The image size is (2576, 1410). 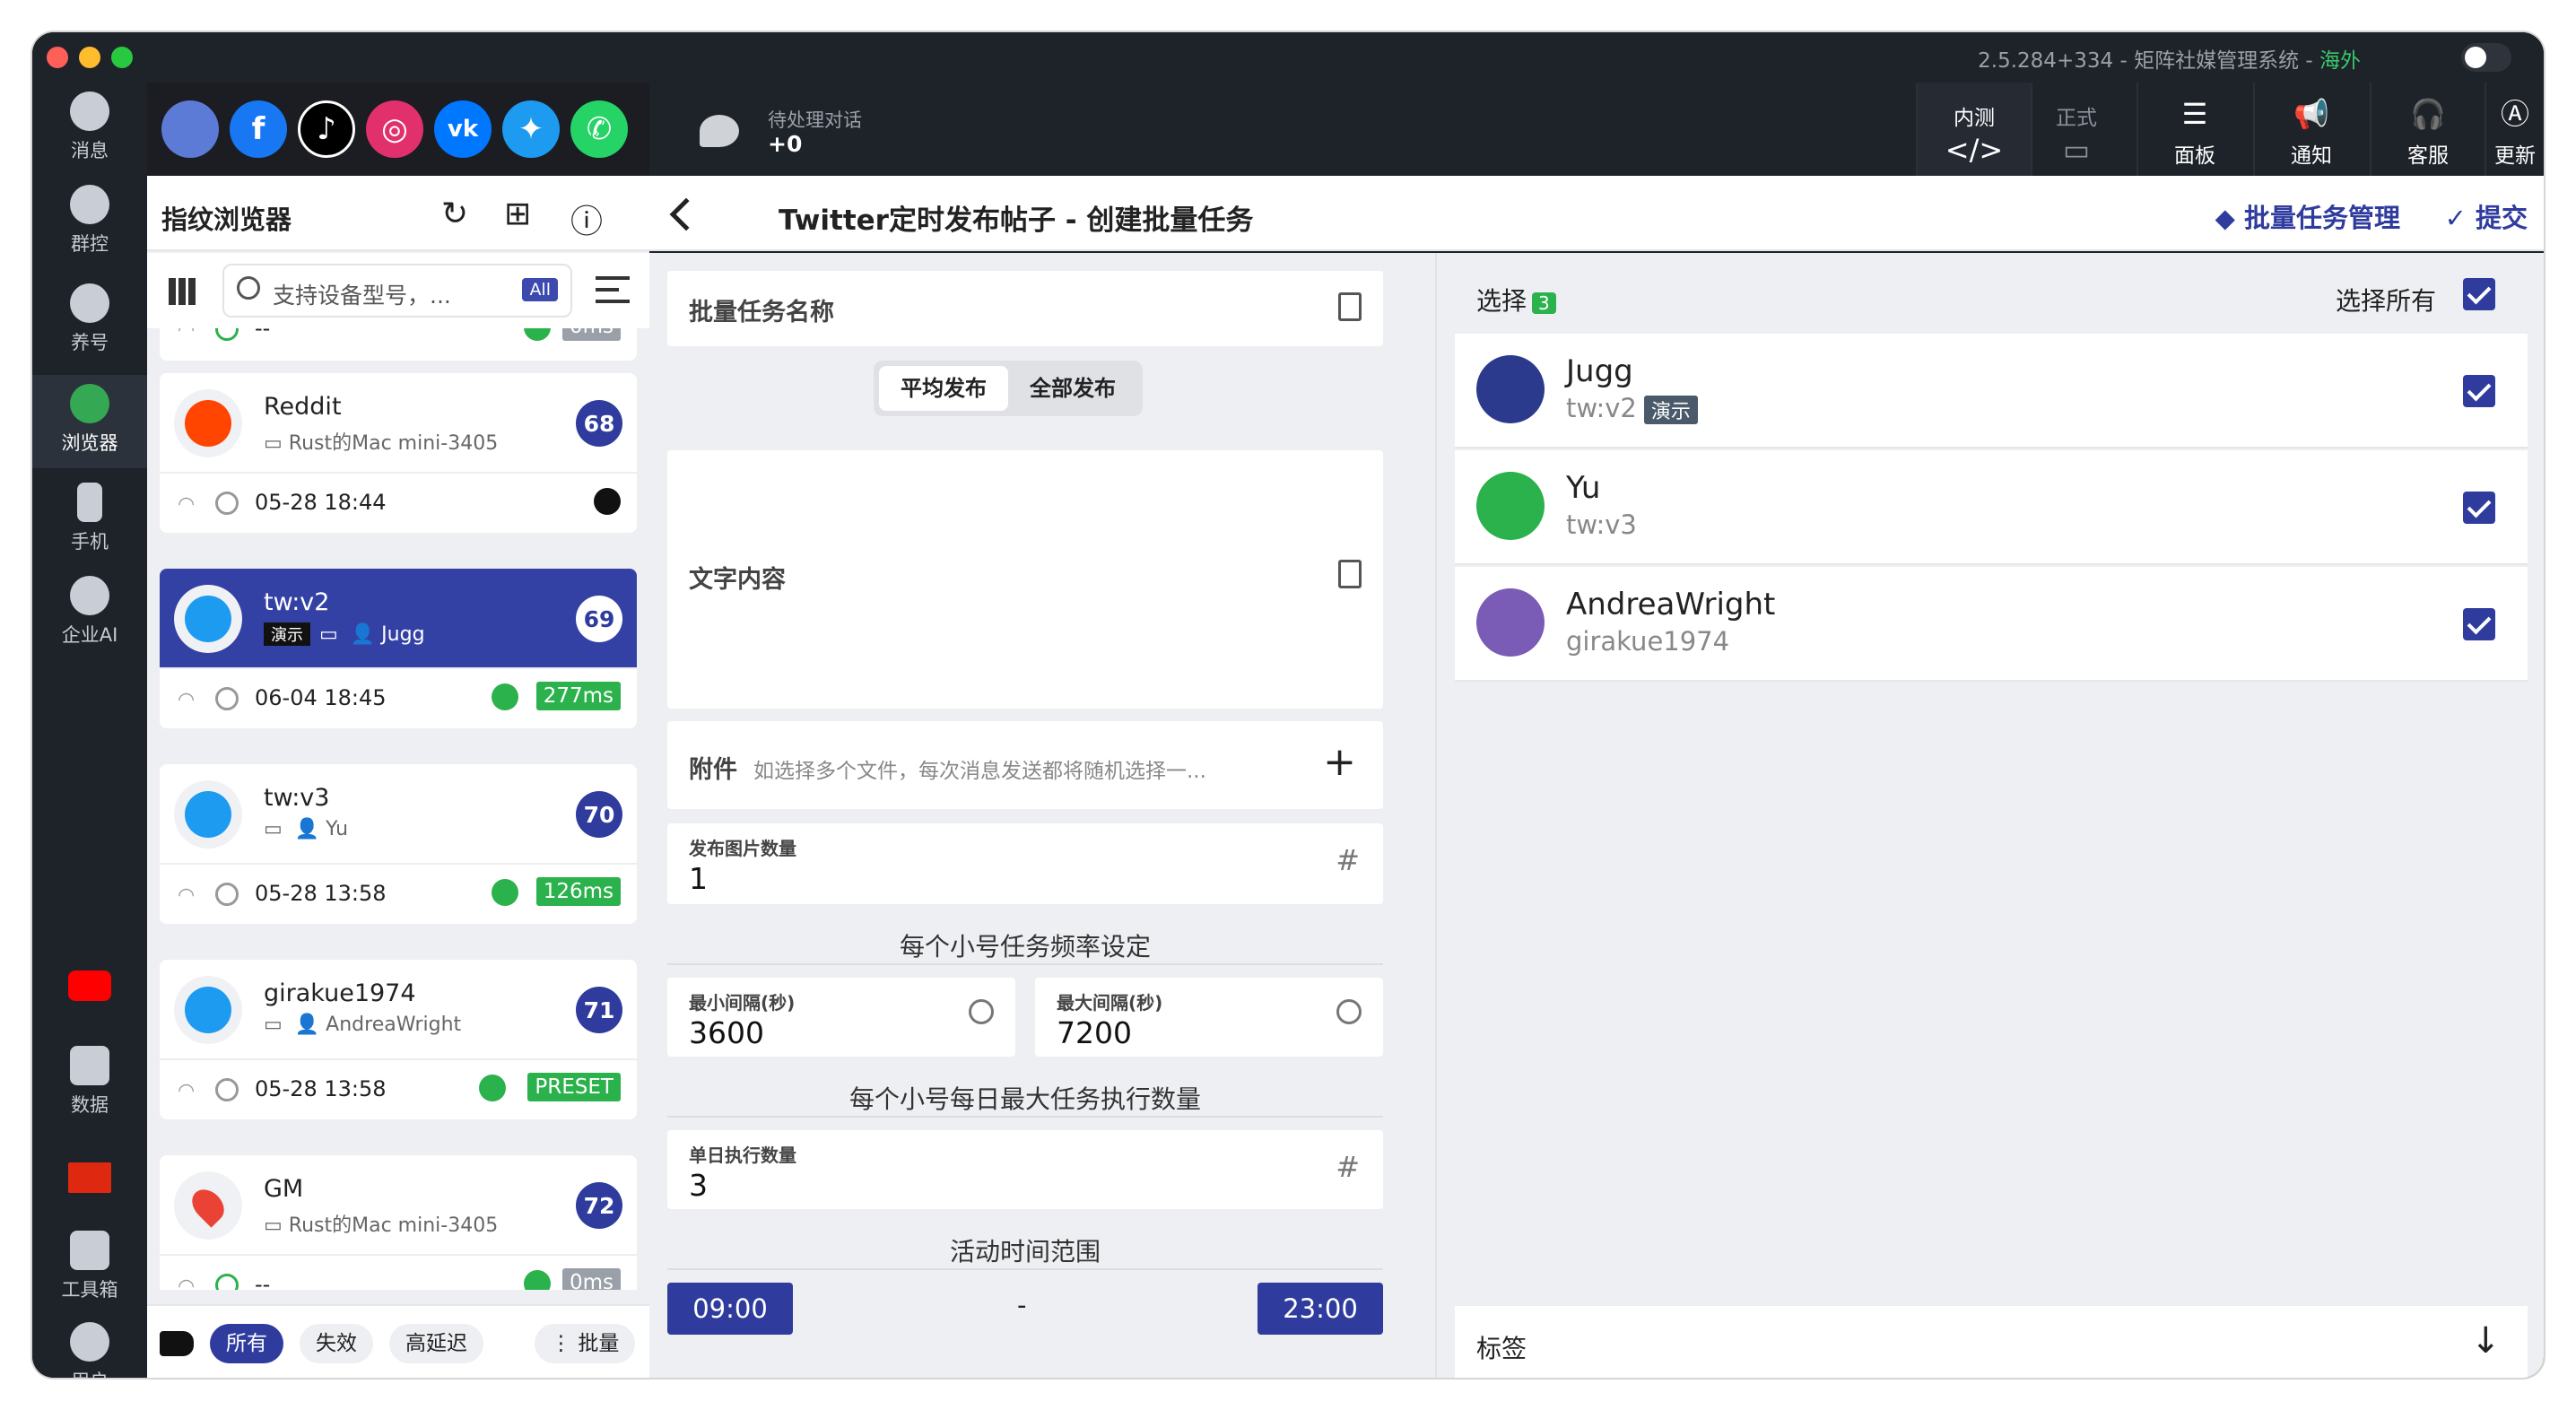 I want to click on instagram-icon: ◎, so click(x=394, y=129).